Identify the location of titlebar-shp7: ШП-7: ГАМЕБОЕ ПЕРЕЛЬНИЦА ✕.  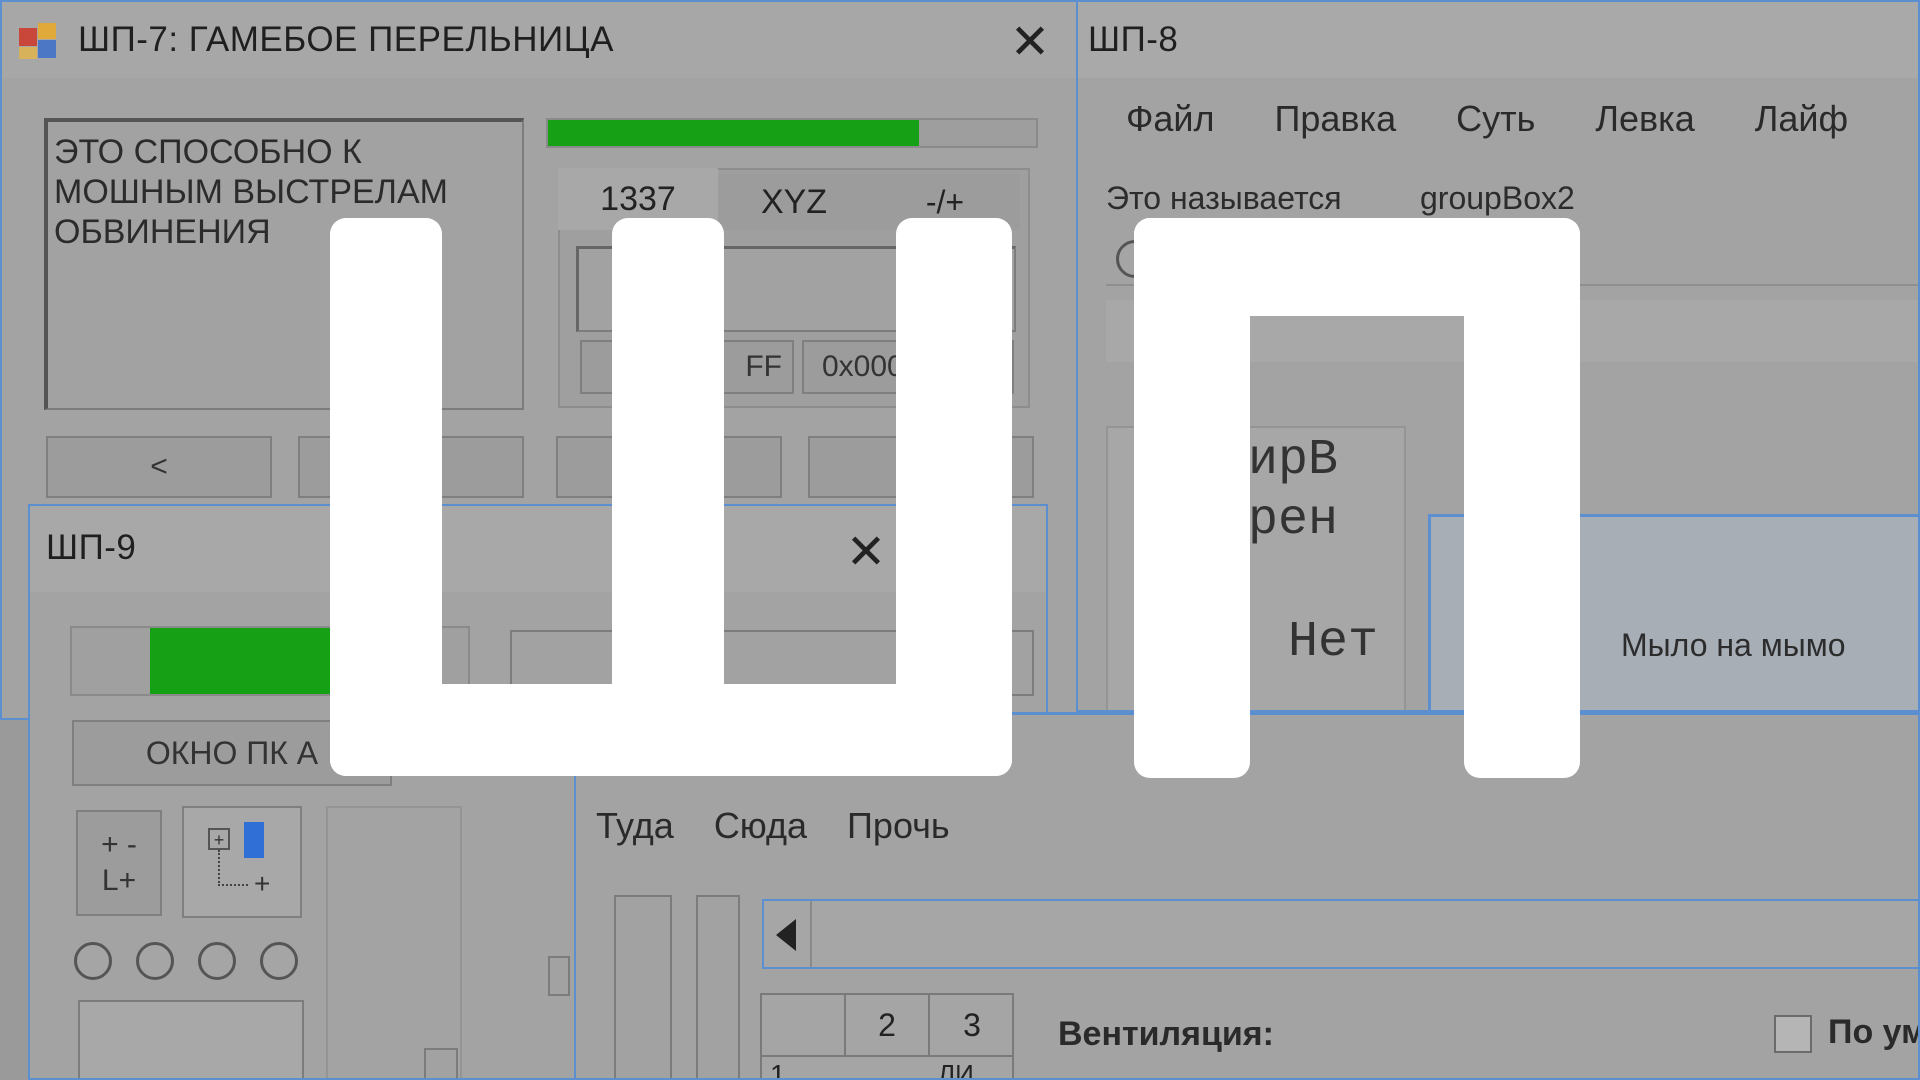
(539, 40).